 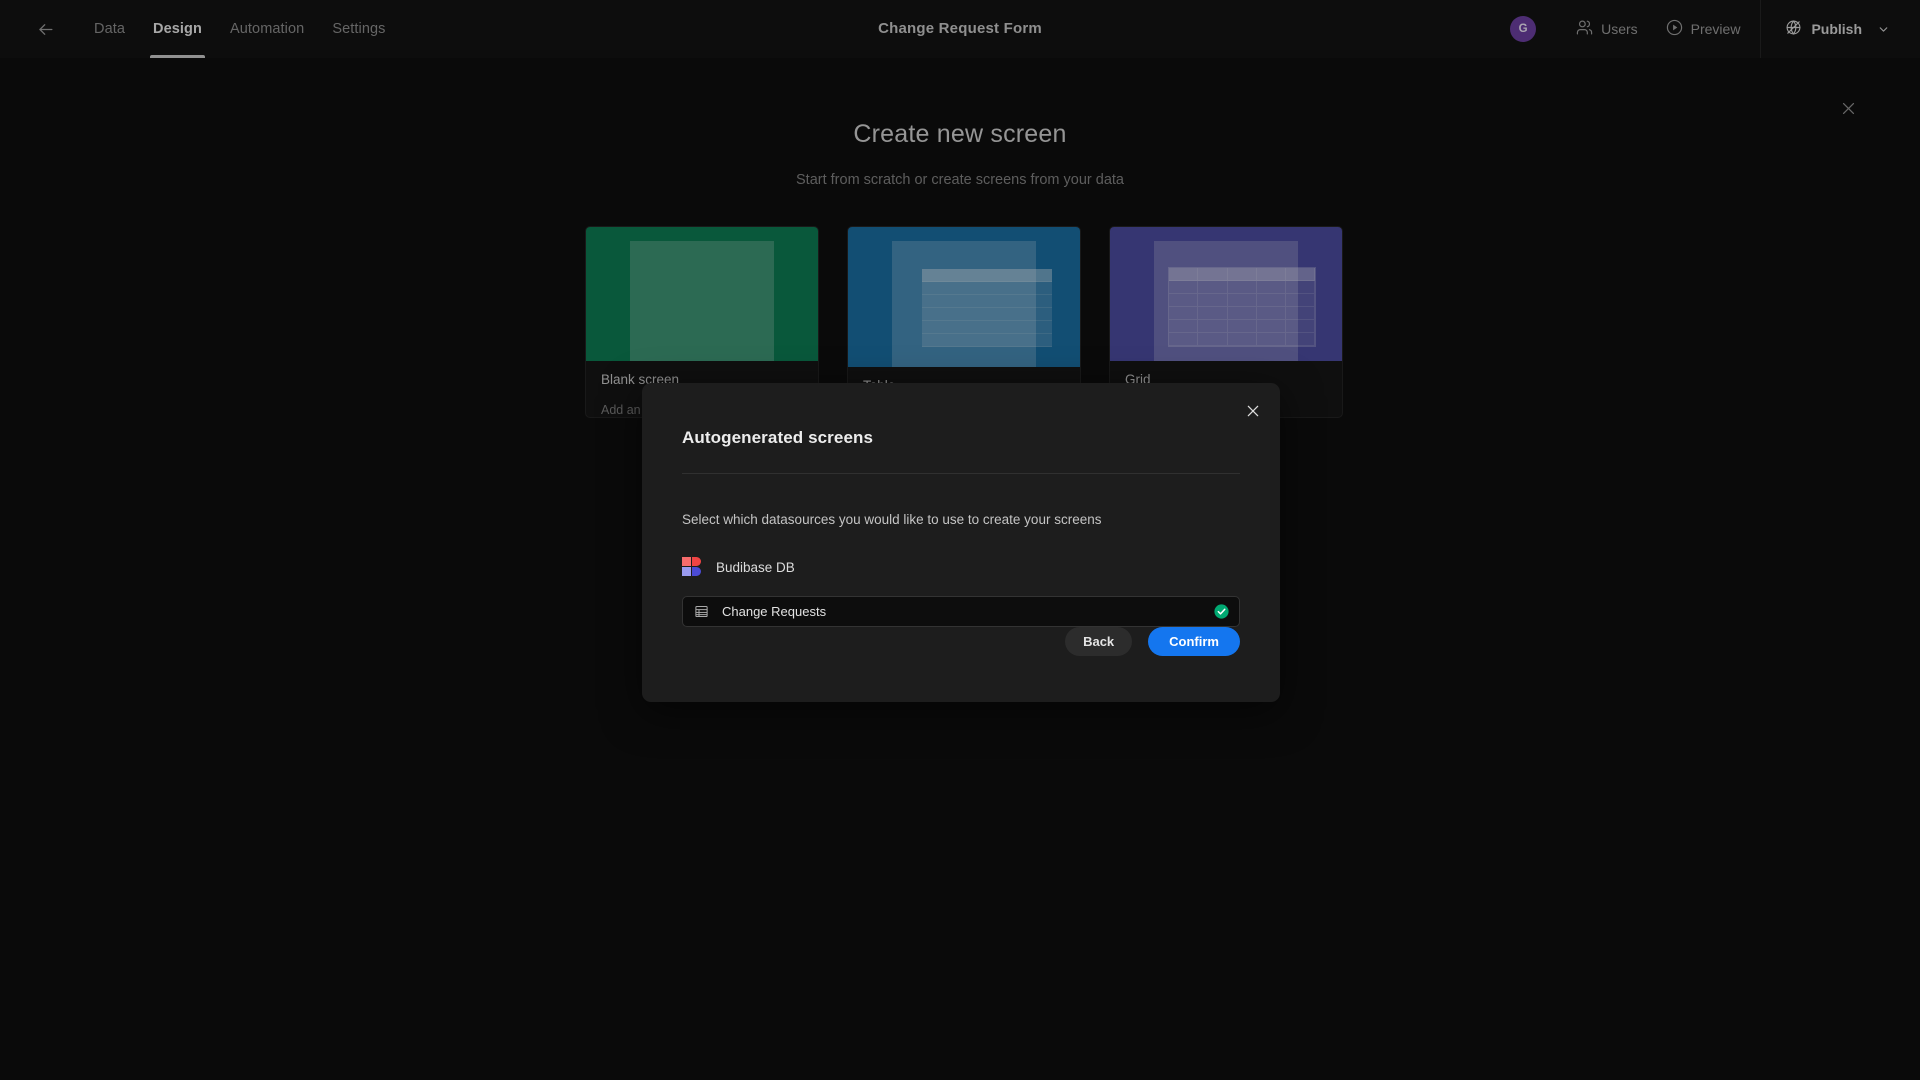 I want to click on modal-divider, so click(x=961, y=473).